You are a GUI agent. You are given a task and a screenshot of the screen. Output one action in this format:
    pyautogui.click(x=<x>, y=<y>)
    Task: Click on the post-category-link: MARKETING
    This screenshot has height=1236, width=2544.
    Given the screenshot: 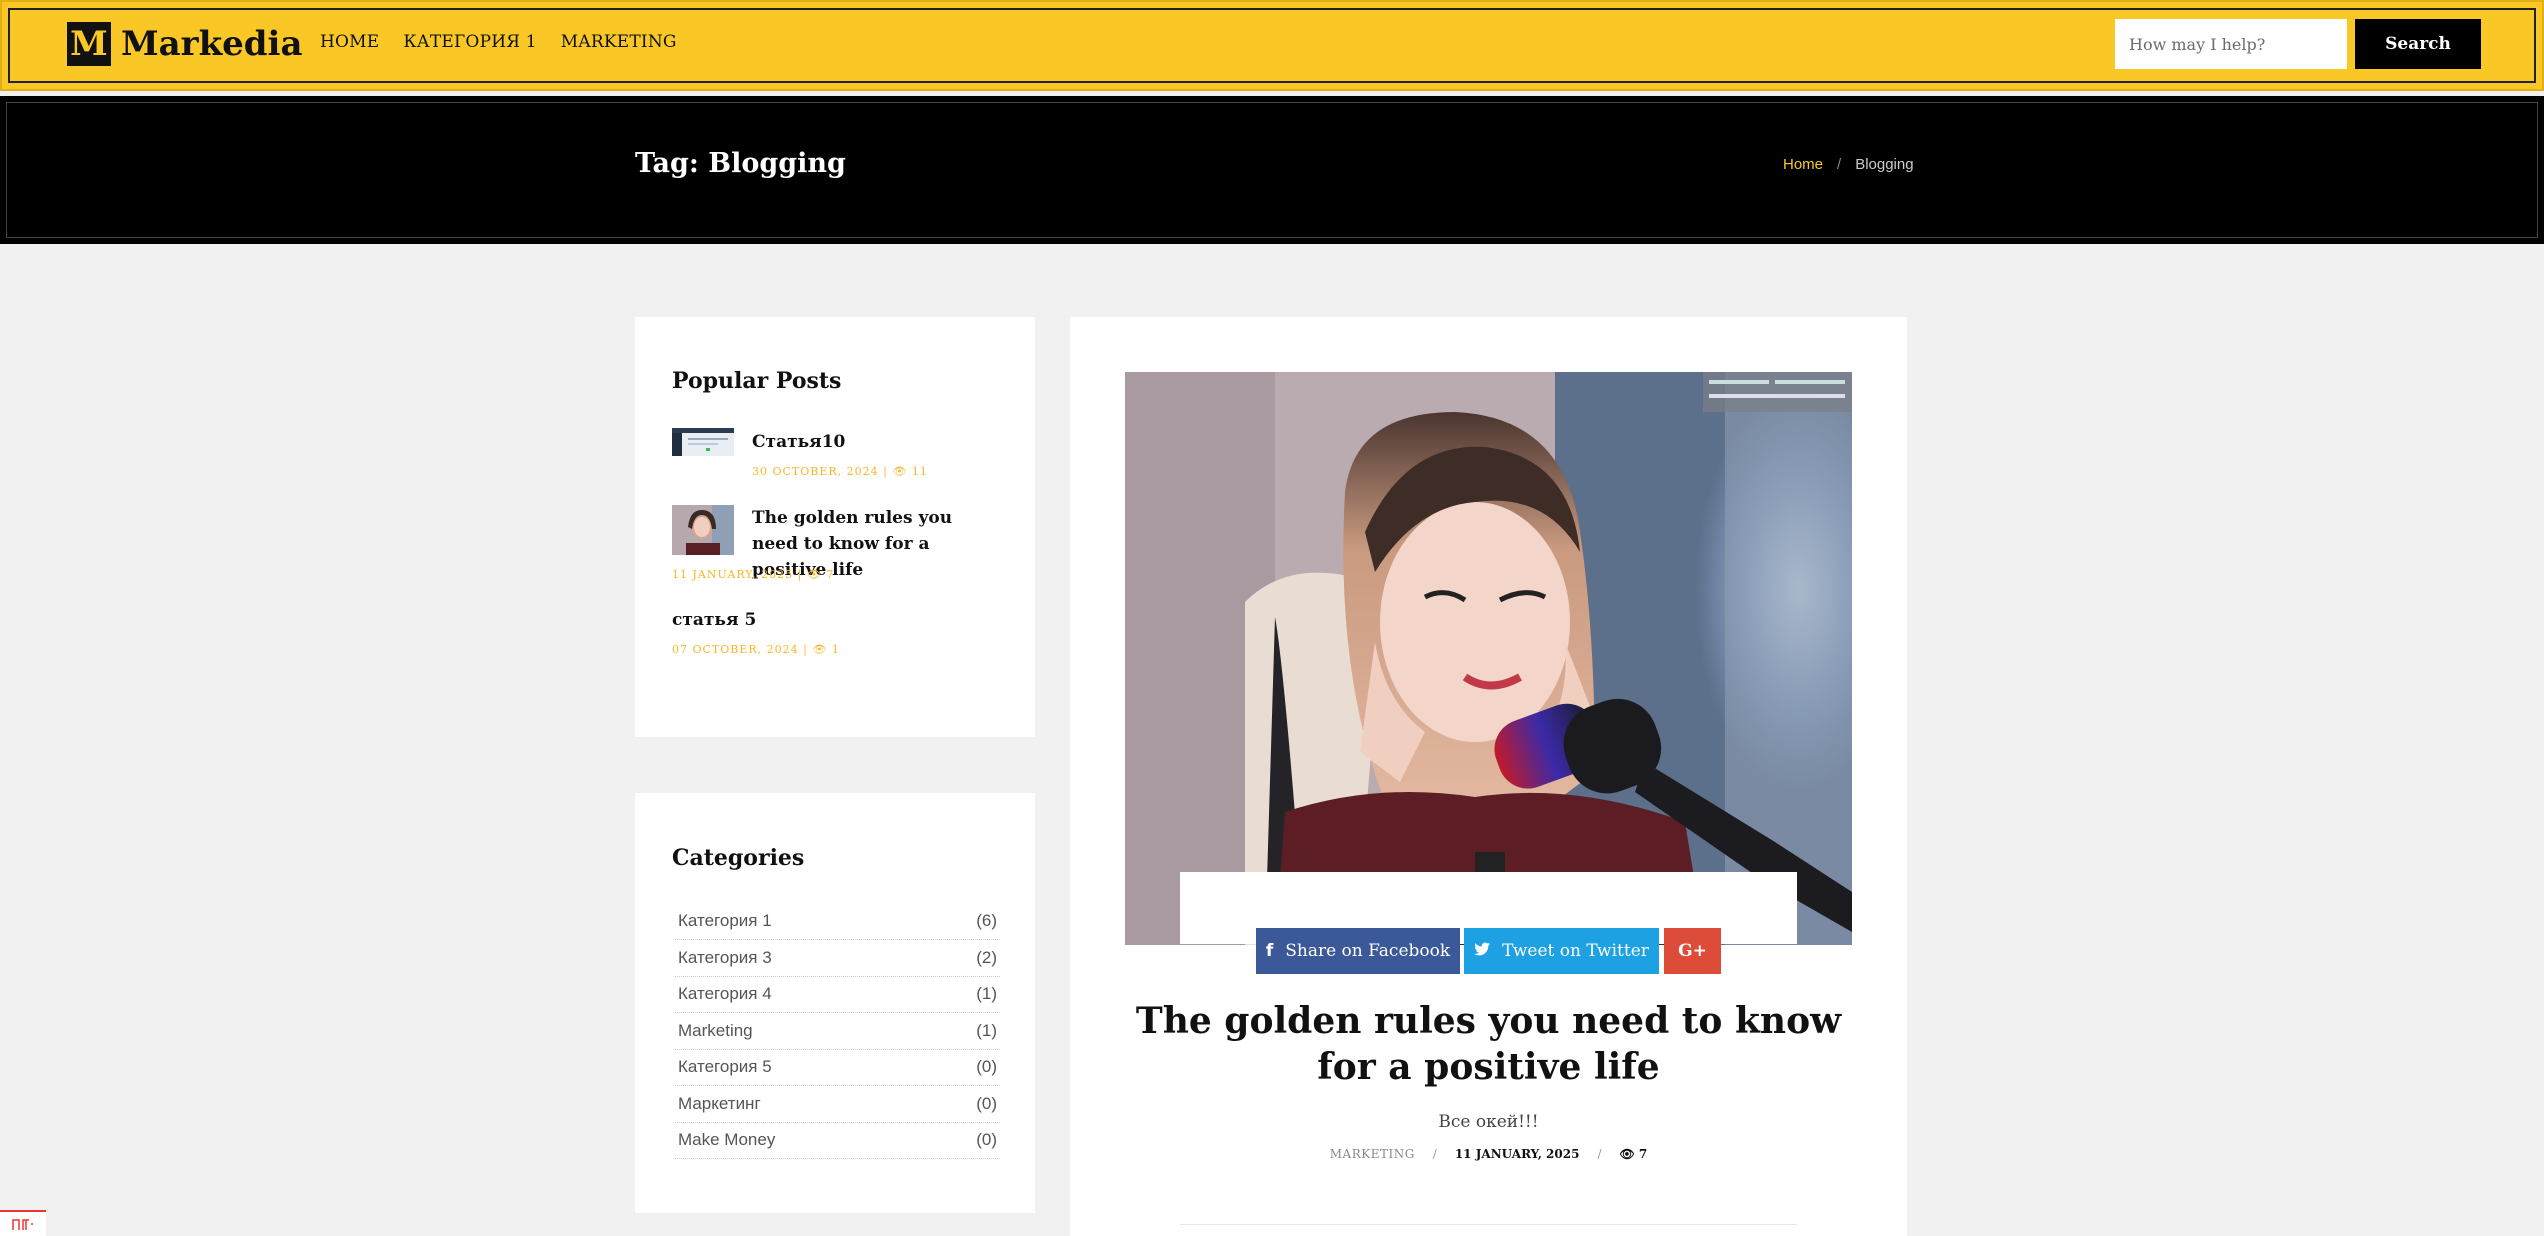 What is the action you would take?
    pyautogui.click(x=1372, y=1154)
    